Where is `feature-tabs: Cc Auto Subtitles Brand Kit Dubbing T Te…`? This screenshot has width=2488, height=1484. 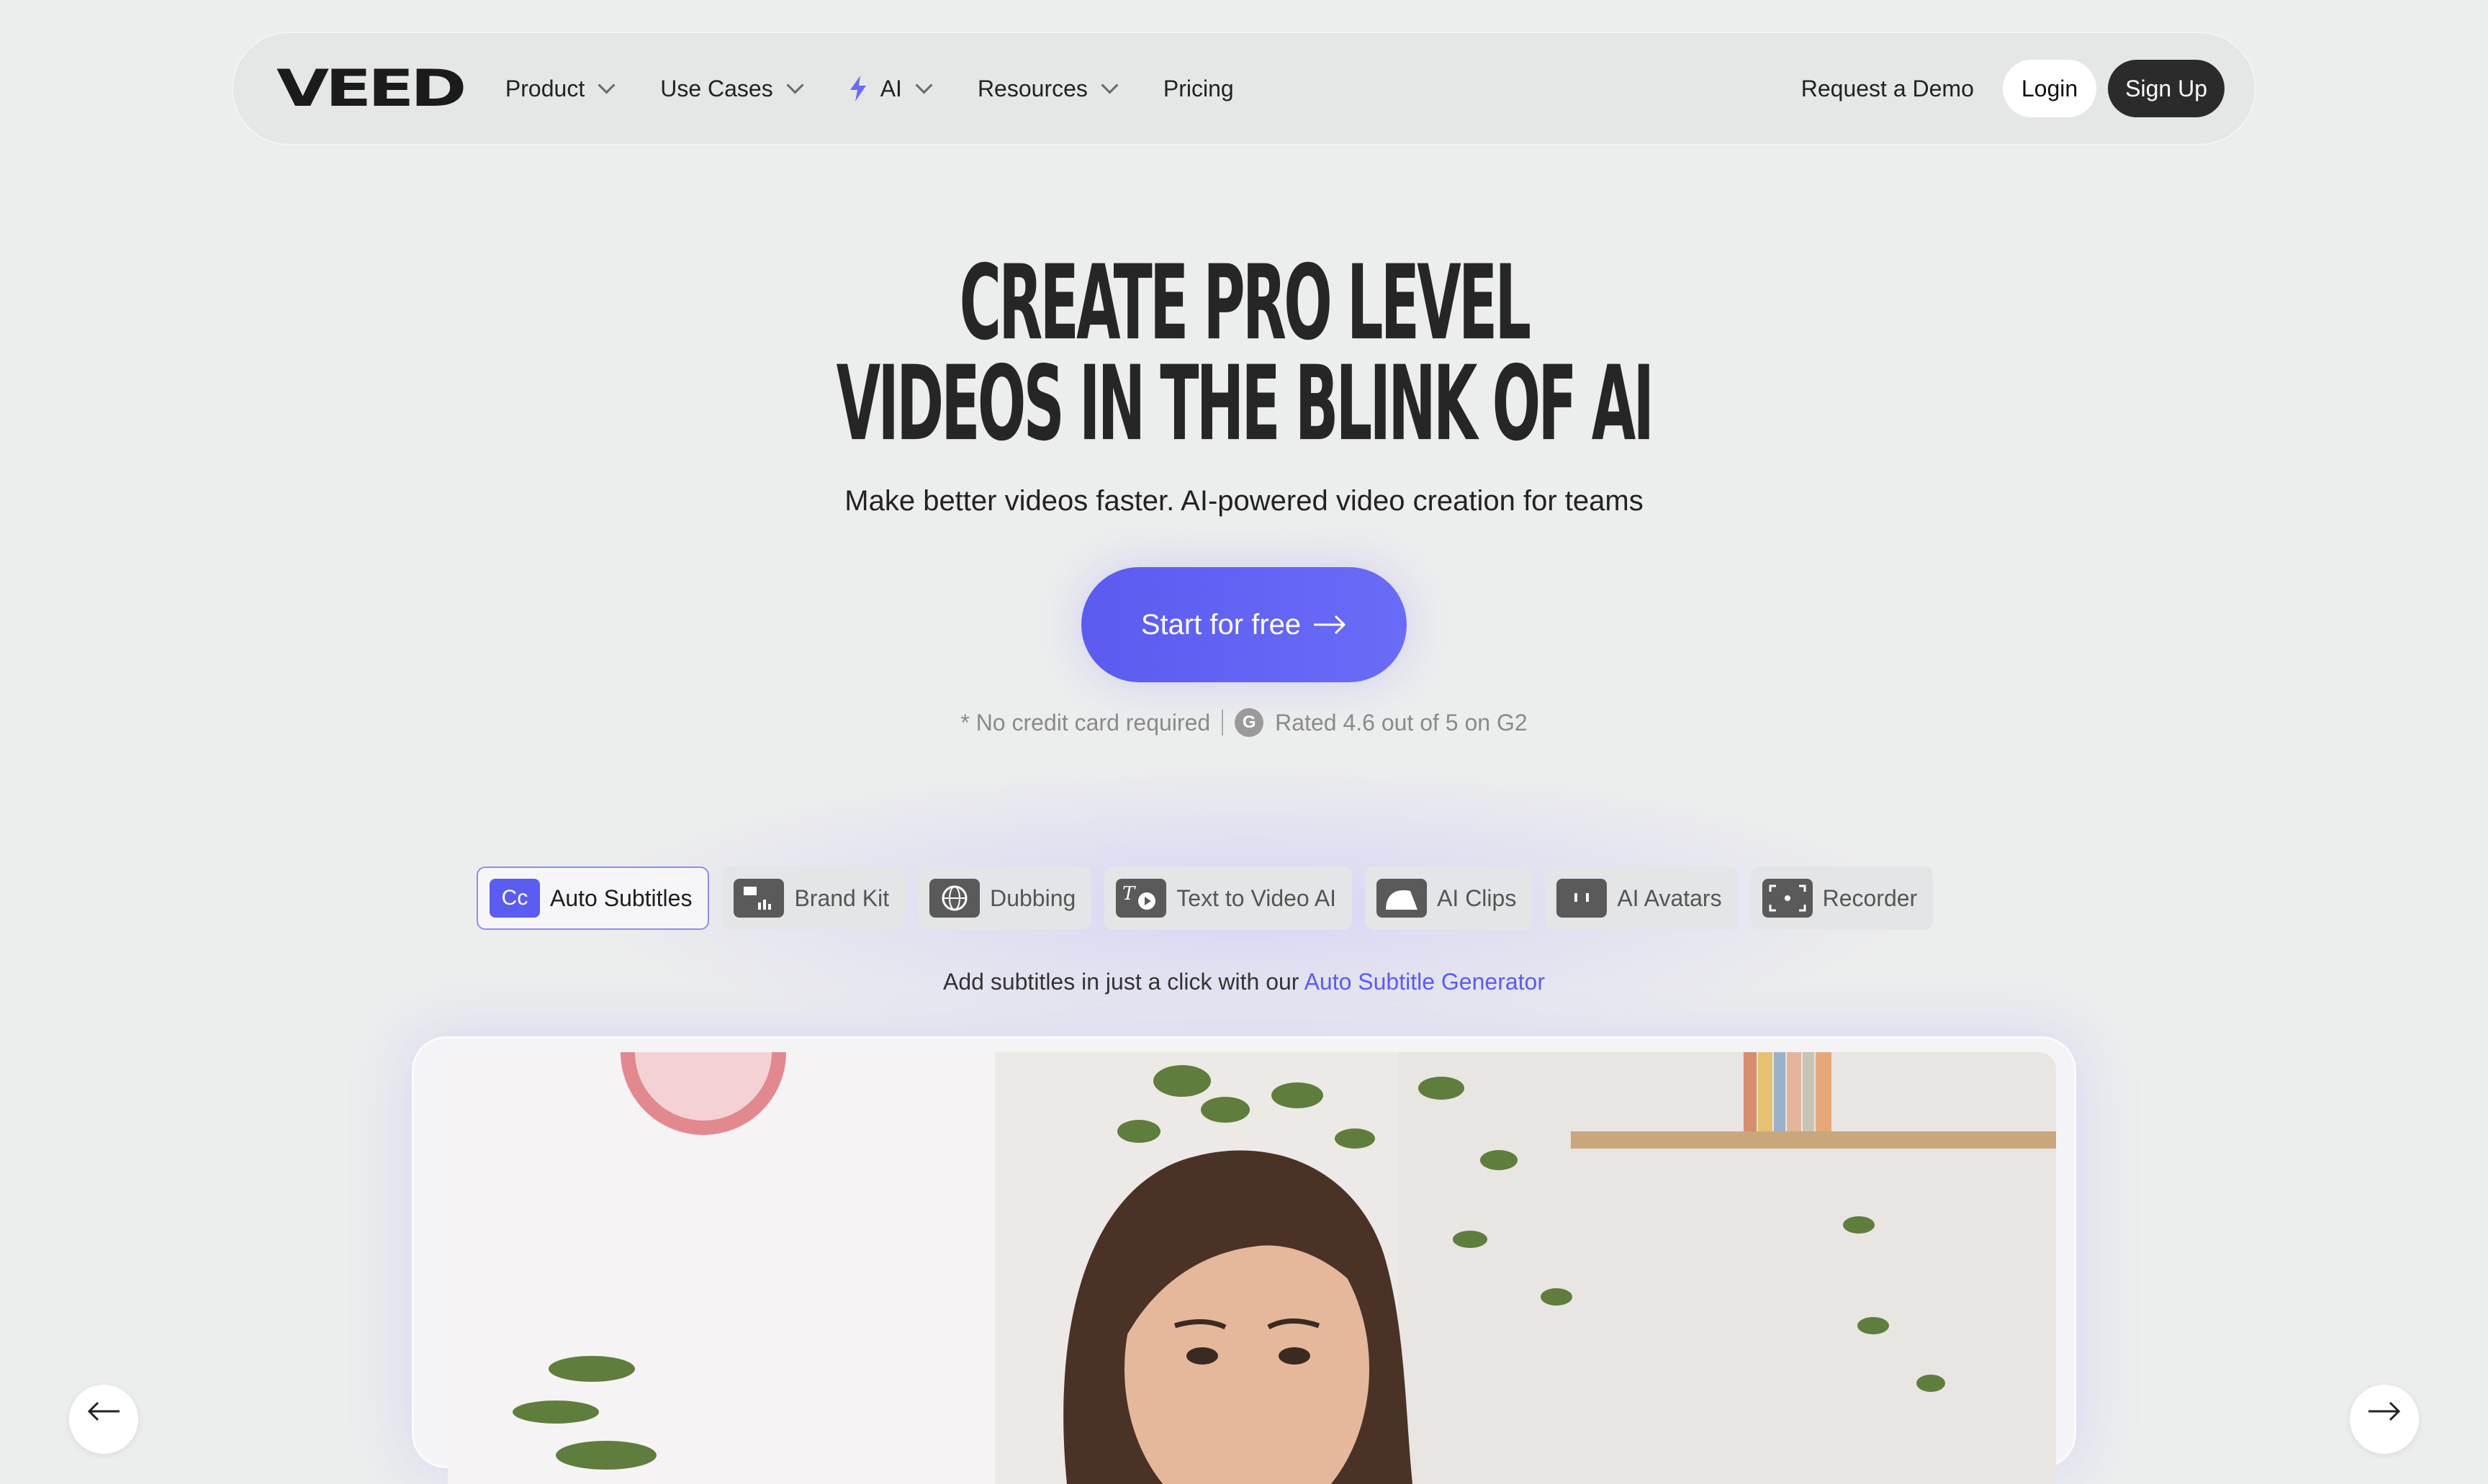 feature-tabs: Cc Auto Subtitles Brand Kit Dubbing T Te… is located at coordinates (1206, 898).